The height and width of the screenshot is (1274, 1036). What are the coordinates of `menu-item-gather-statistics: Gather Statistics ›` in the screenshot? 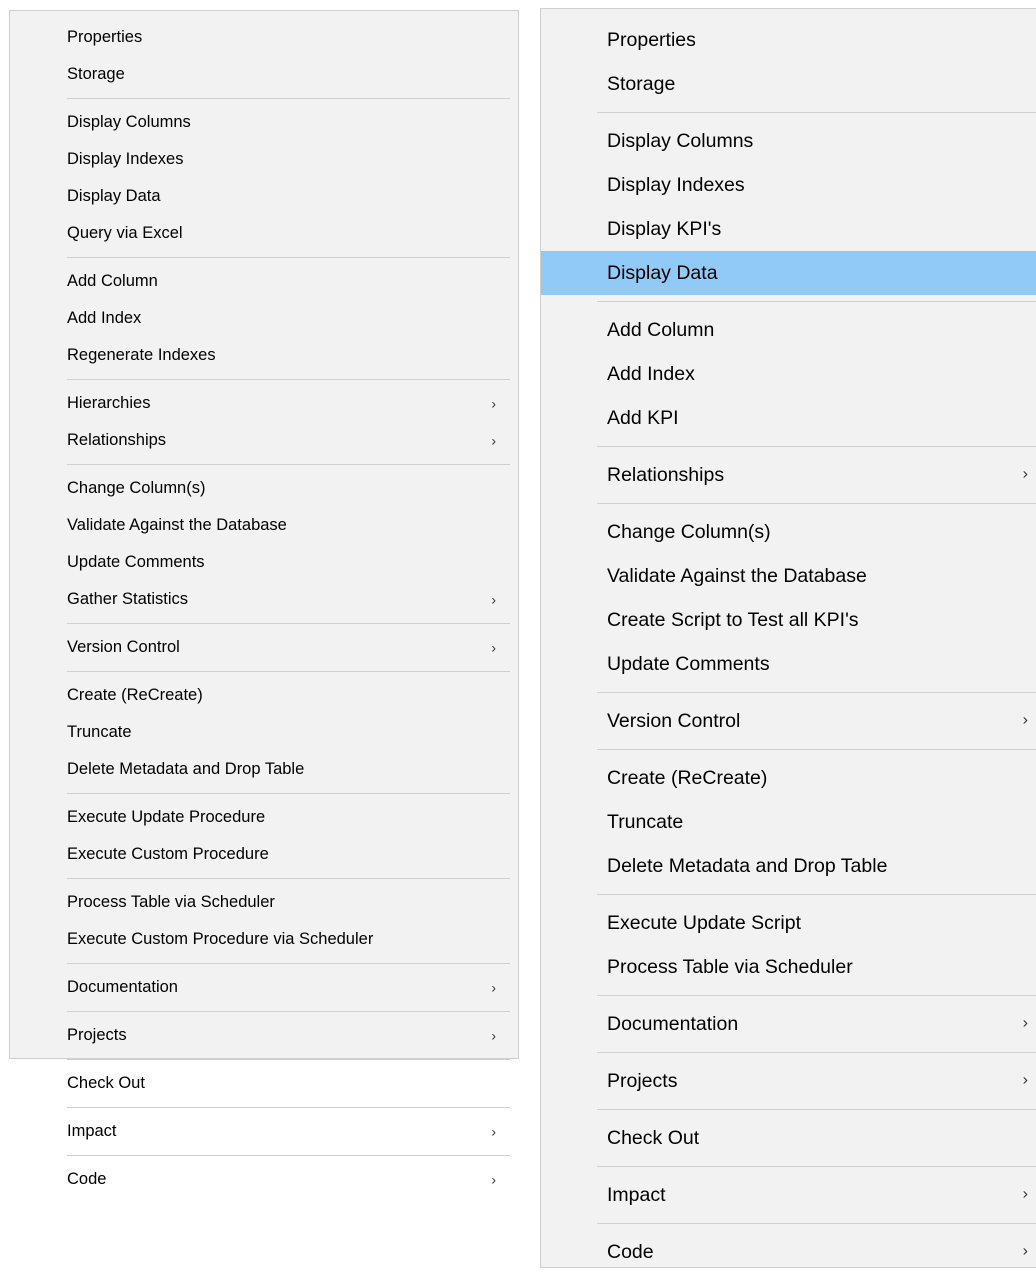 It's located at (264, 599).